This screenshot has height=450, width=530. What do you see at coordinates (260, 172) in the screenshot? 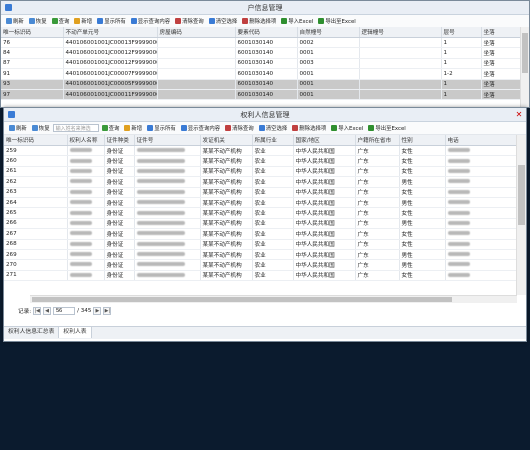
I see `table-row: 261 身份证 某某不动产机构 农业 中华人民共和国 广东 女性` at bounding box center [260, 172].